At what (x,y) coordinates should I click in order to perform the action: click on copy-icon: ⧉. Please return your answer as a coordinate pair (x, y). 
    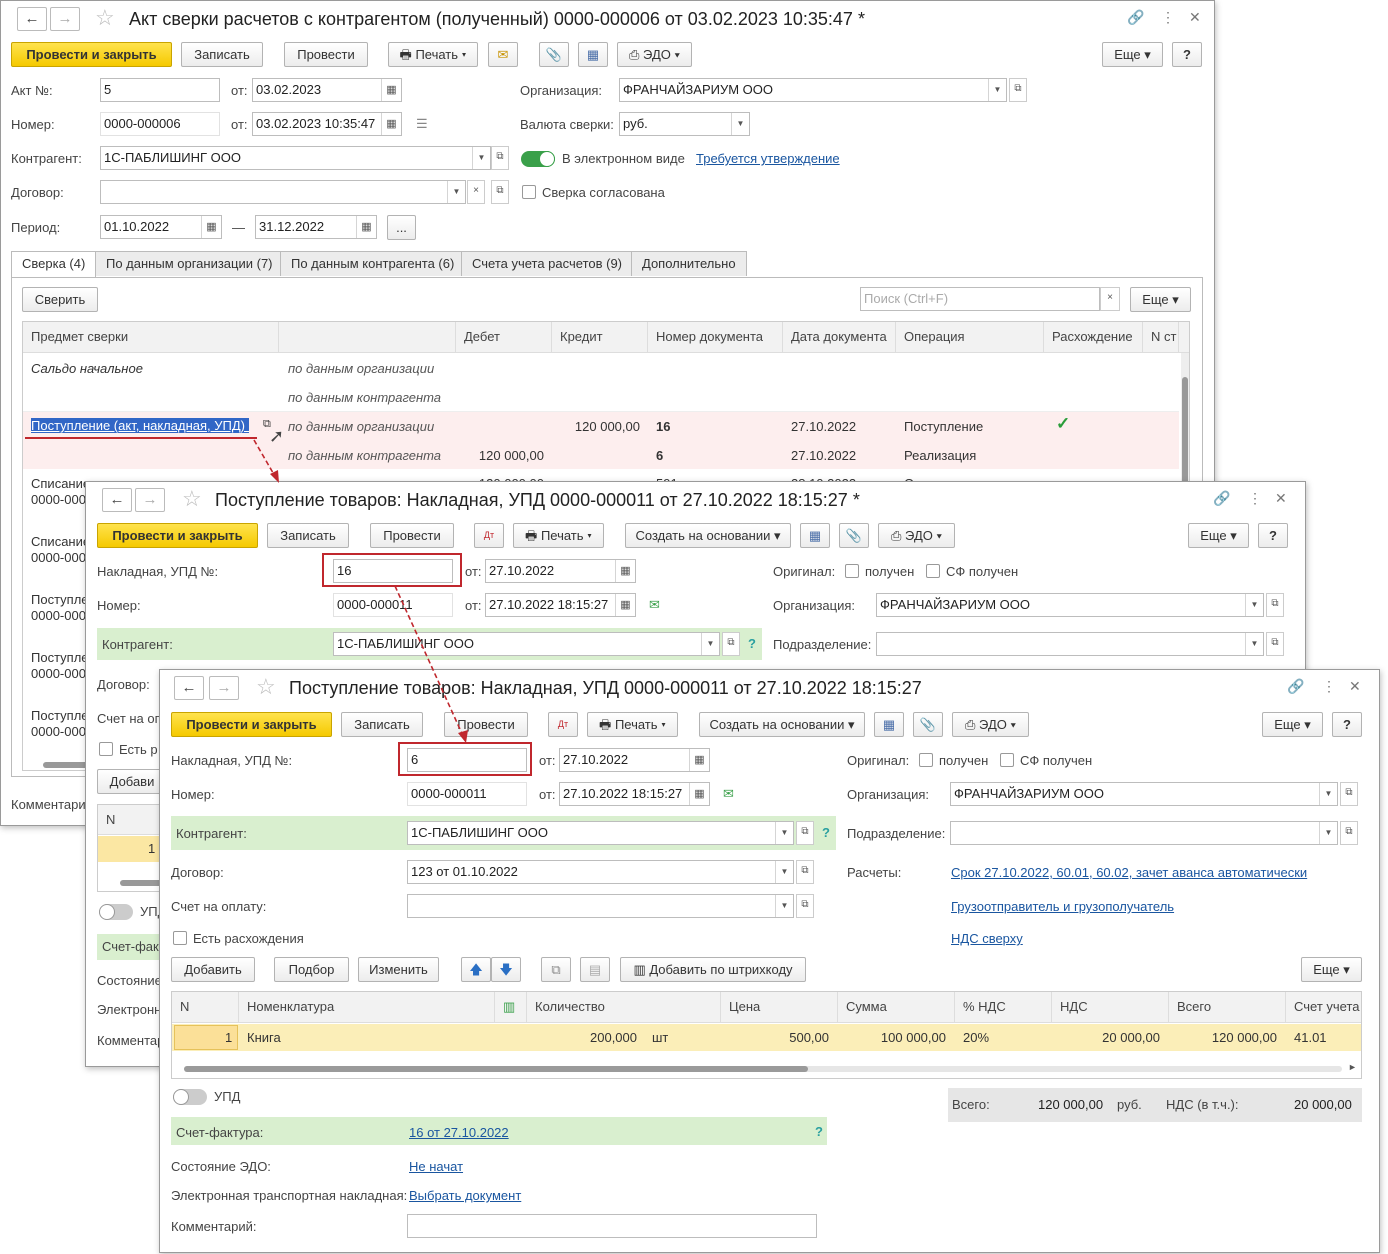
    Looking at the image, I should click on (556, 969).